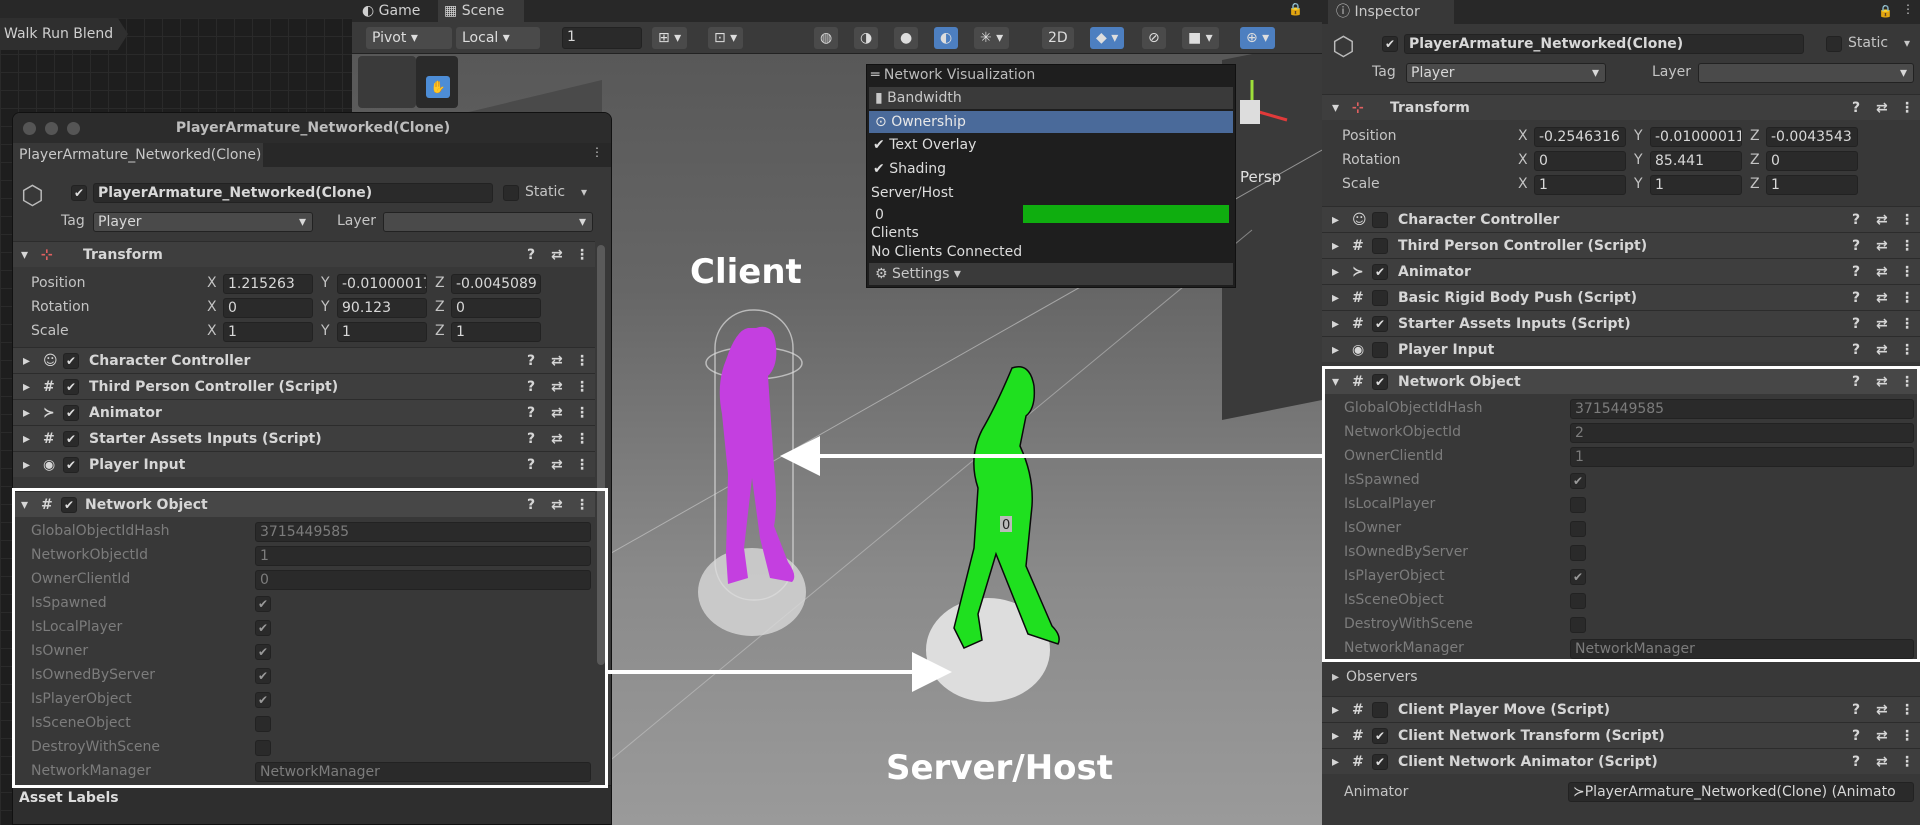  What do you see at coordinates (1621, 514) in the screenshot?
I see `highlight-network-object-right` at bounding box center [1621, 514].